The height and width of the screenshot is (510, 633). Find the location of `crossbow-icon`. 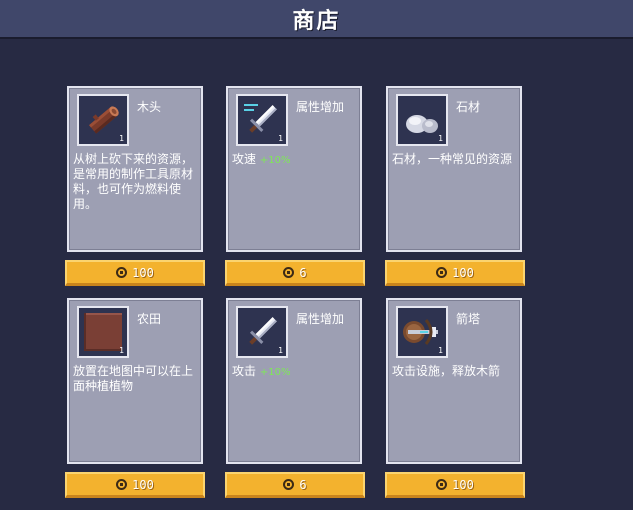

crossbow-icon is located at coordinates (420, 332).